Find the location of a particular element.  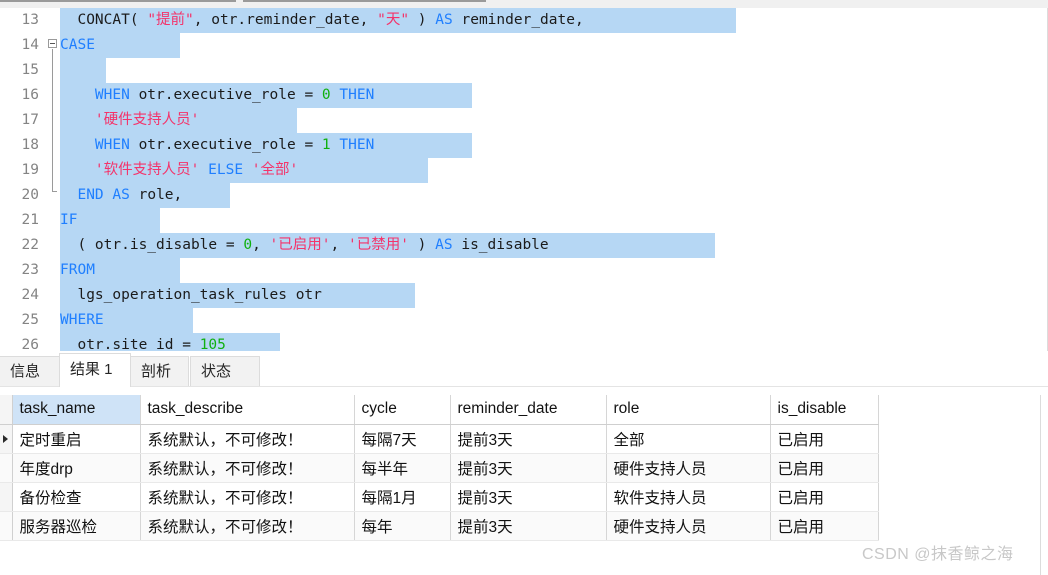

results-tab-0: 信息 is located at coordinates (30, 371).